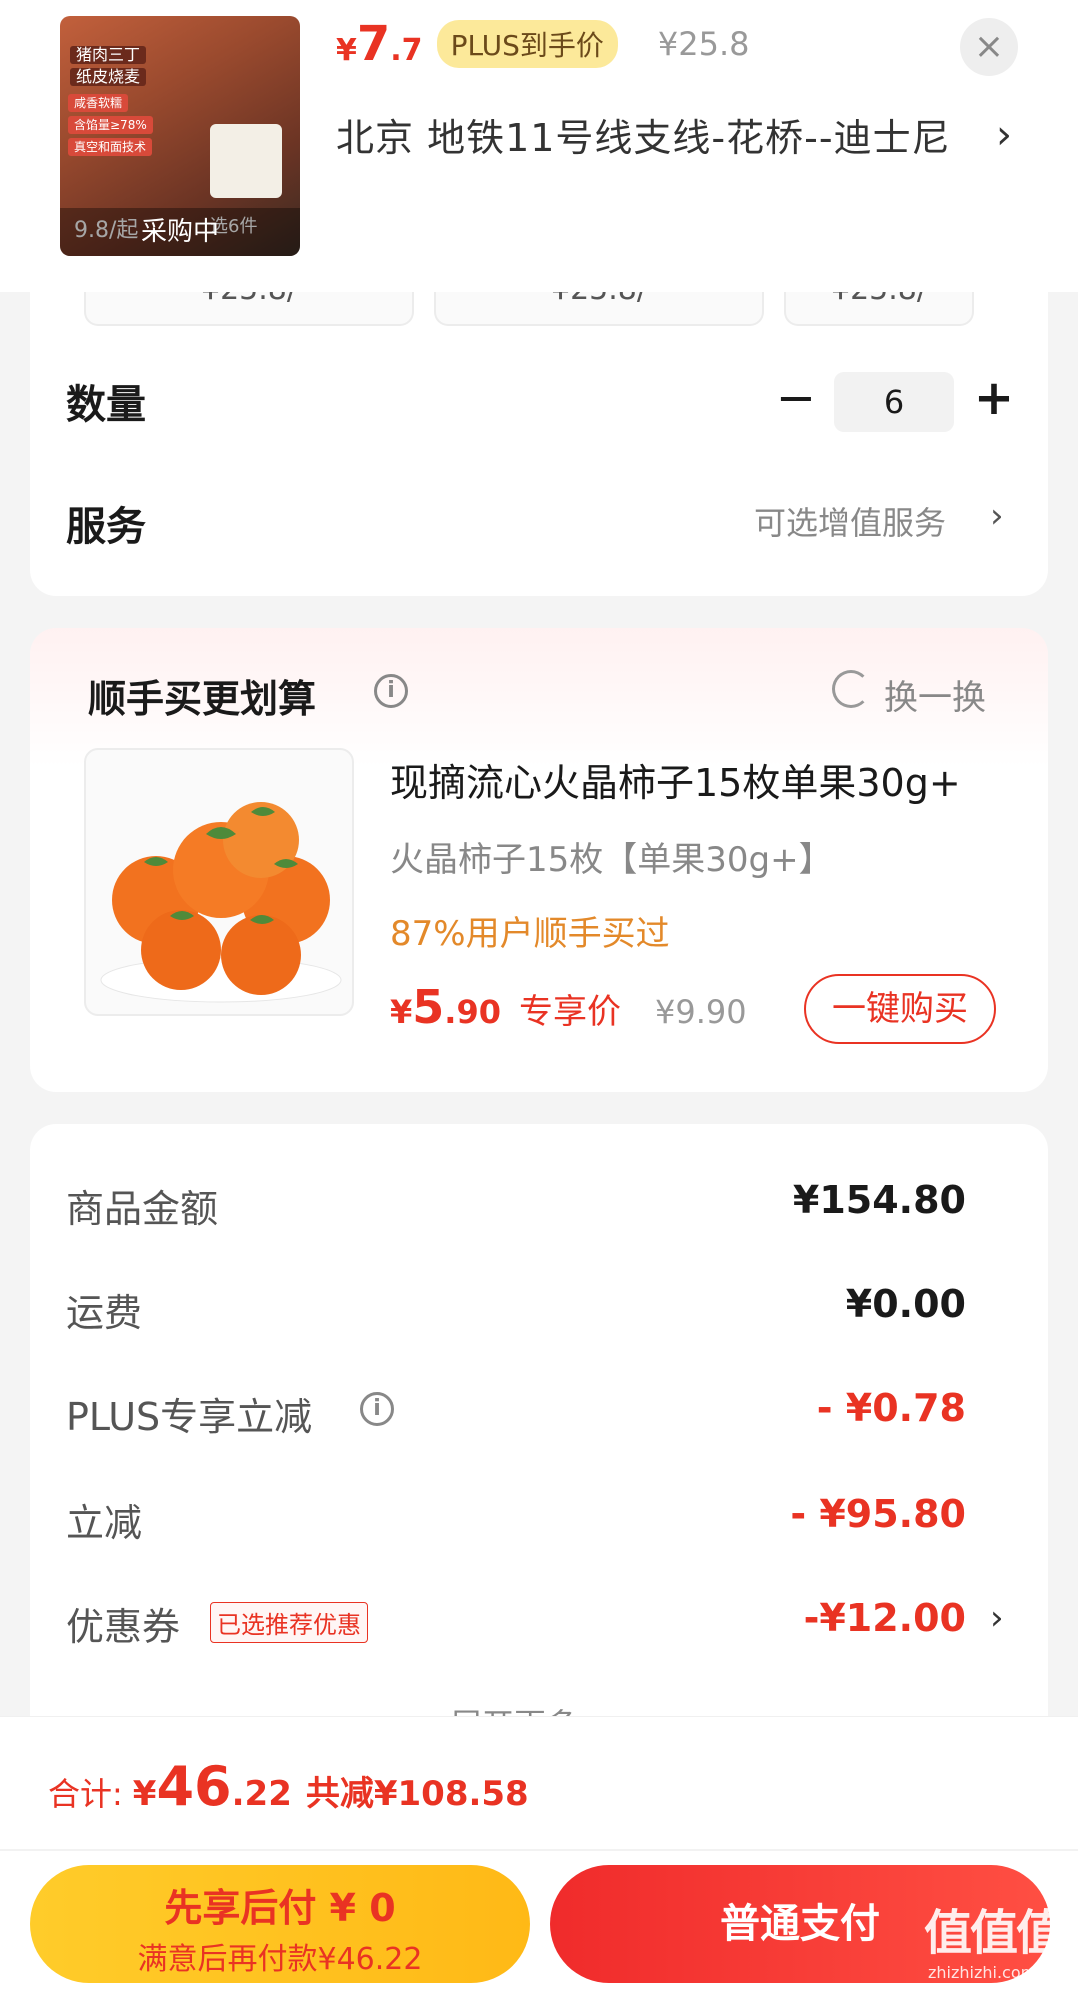  Describe the element at coordinates (104, 1313) in the screenshot. I see `shipping-label: 运费` at that location.